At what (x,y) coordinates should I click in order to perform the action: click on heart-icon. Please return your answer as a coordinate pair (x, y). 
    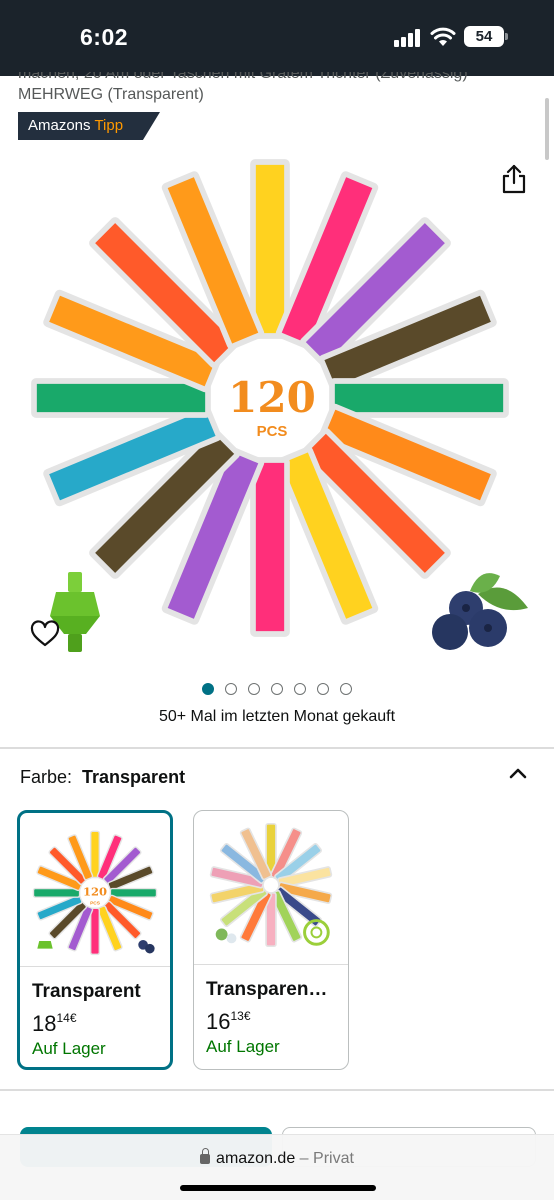
    Looking at the image, I should click on (45, 634).